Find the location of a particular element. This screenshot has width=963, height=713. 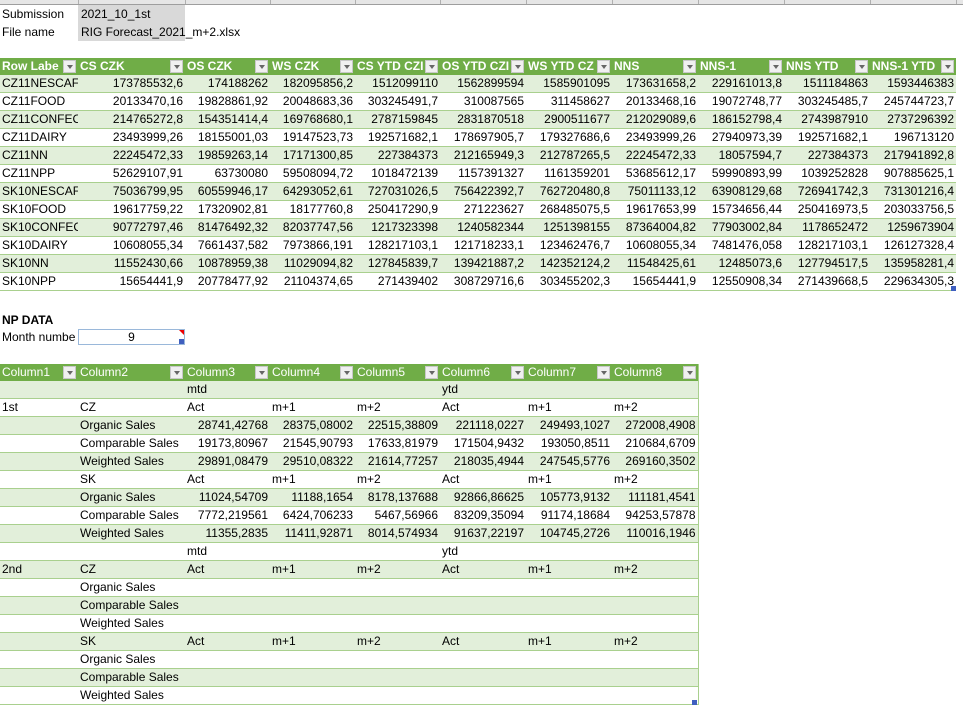

table-cell: 21545,90793 is located at coordinates (312, 443).